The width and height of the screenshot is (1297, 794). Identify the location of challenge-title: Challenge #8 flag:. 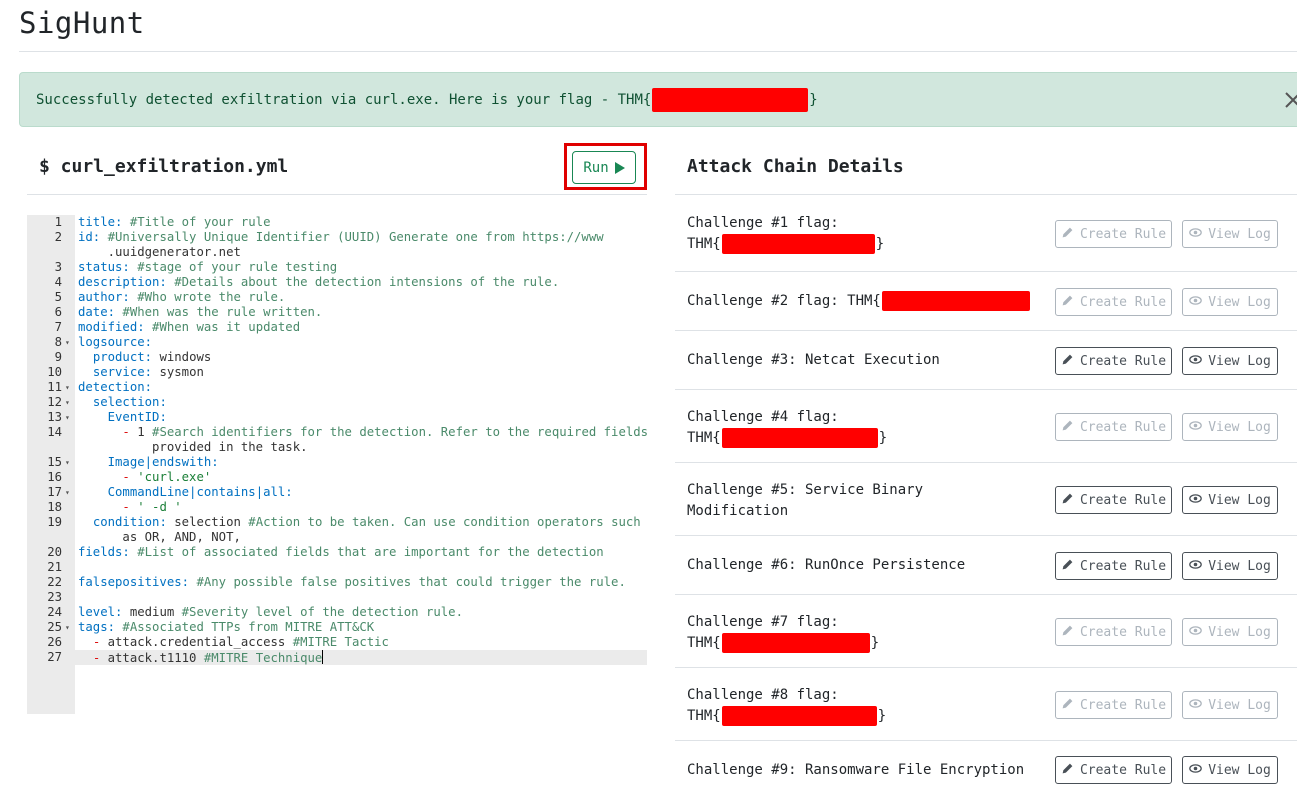
(763, 695).